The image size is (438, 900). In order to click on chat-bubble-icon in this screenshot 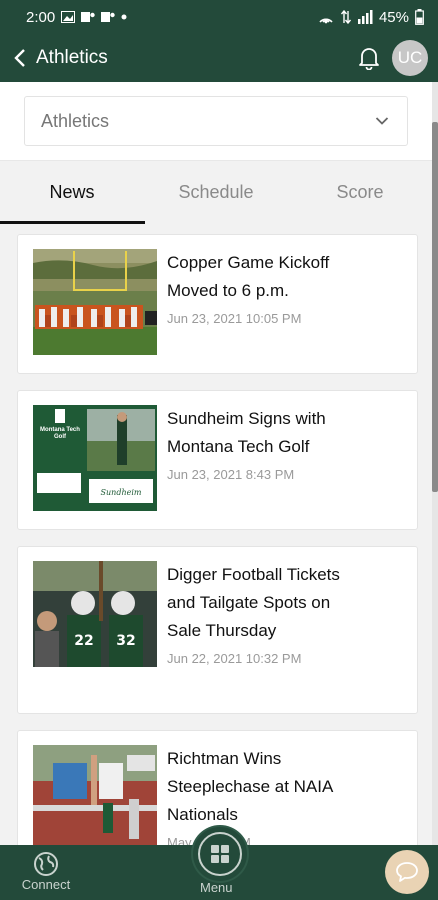, I will do `click(407, 872)`.